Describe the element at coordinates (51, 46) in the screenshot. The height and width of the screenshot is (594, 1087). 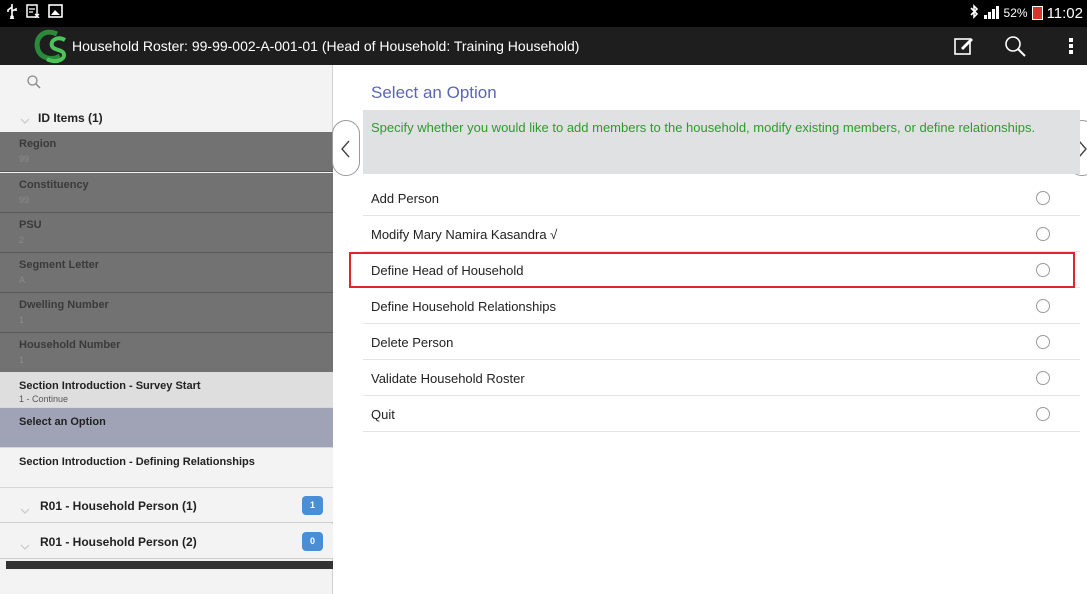
I see `app-logo-icon` at that location.